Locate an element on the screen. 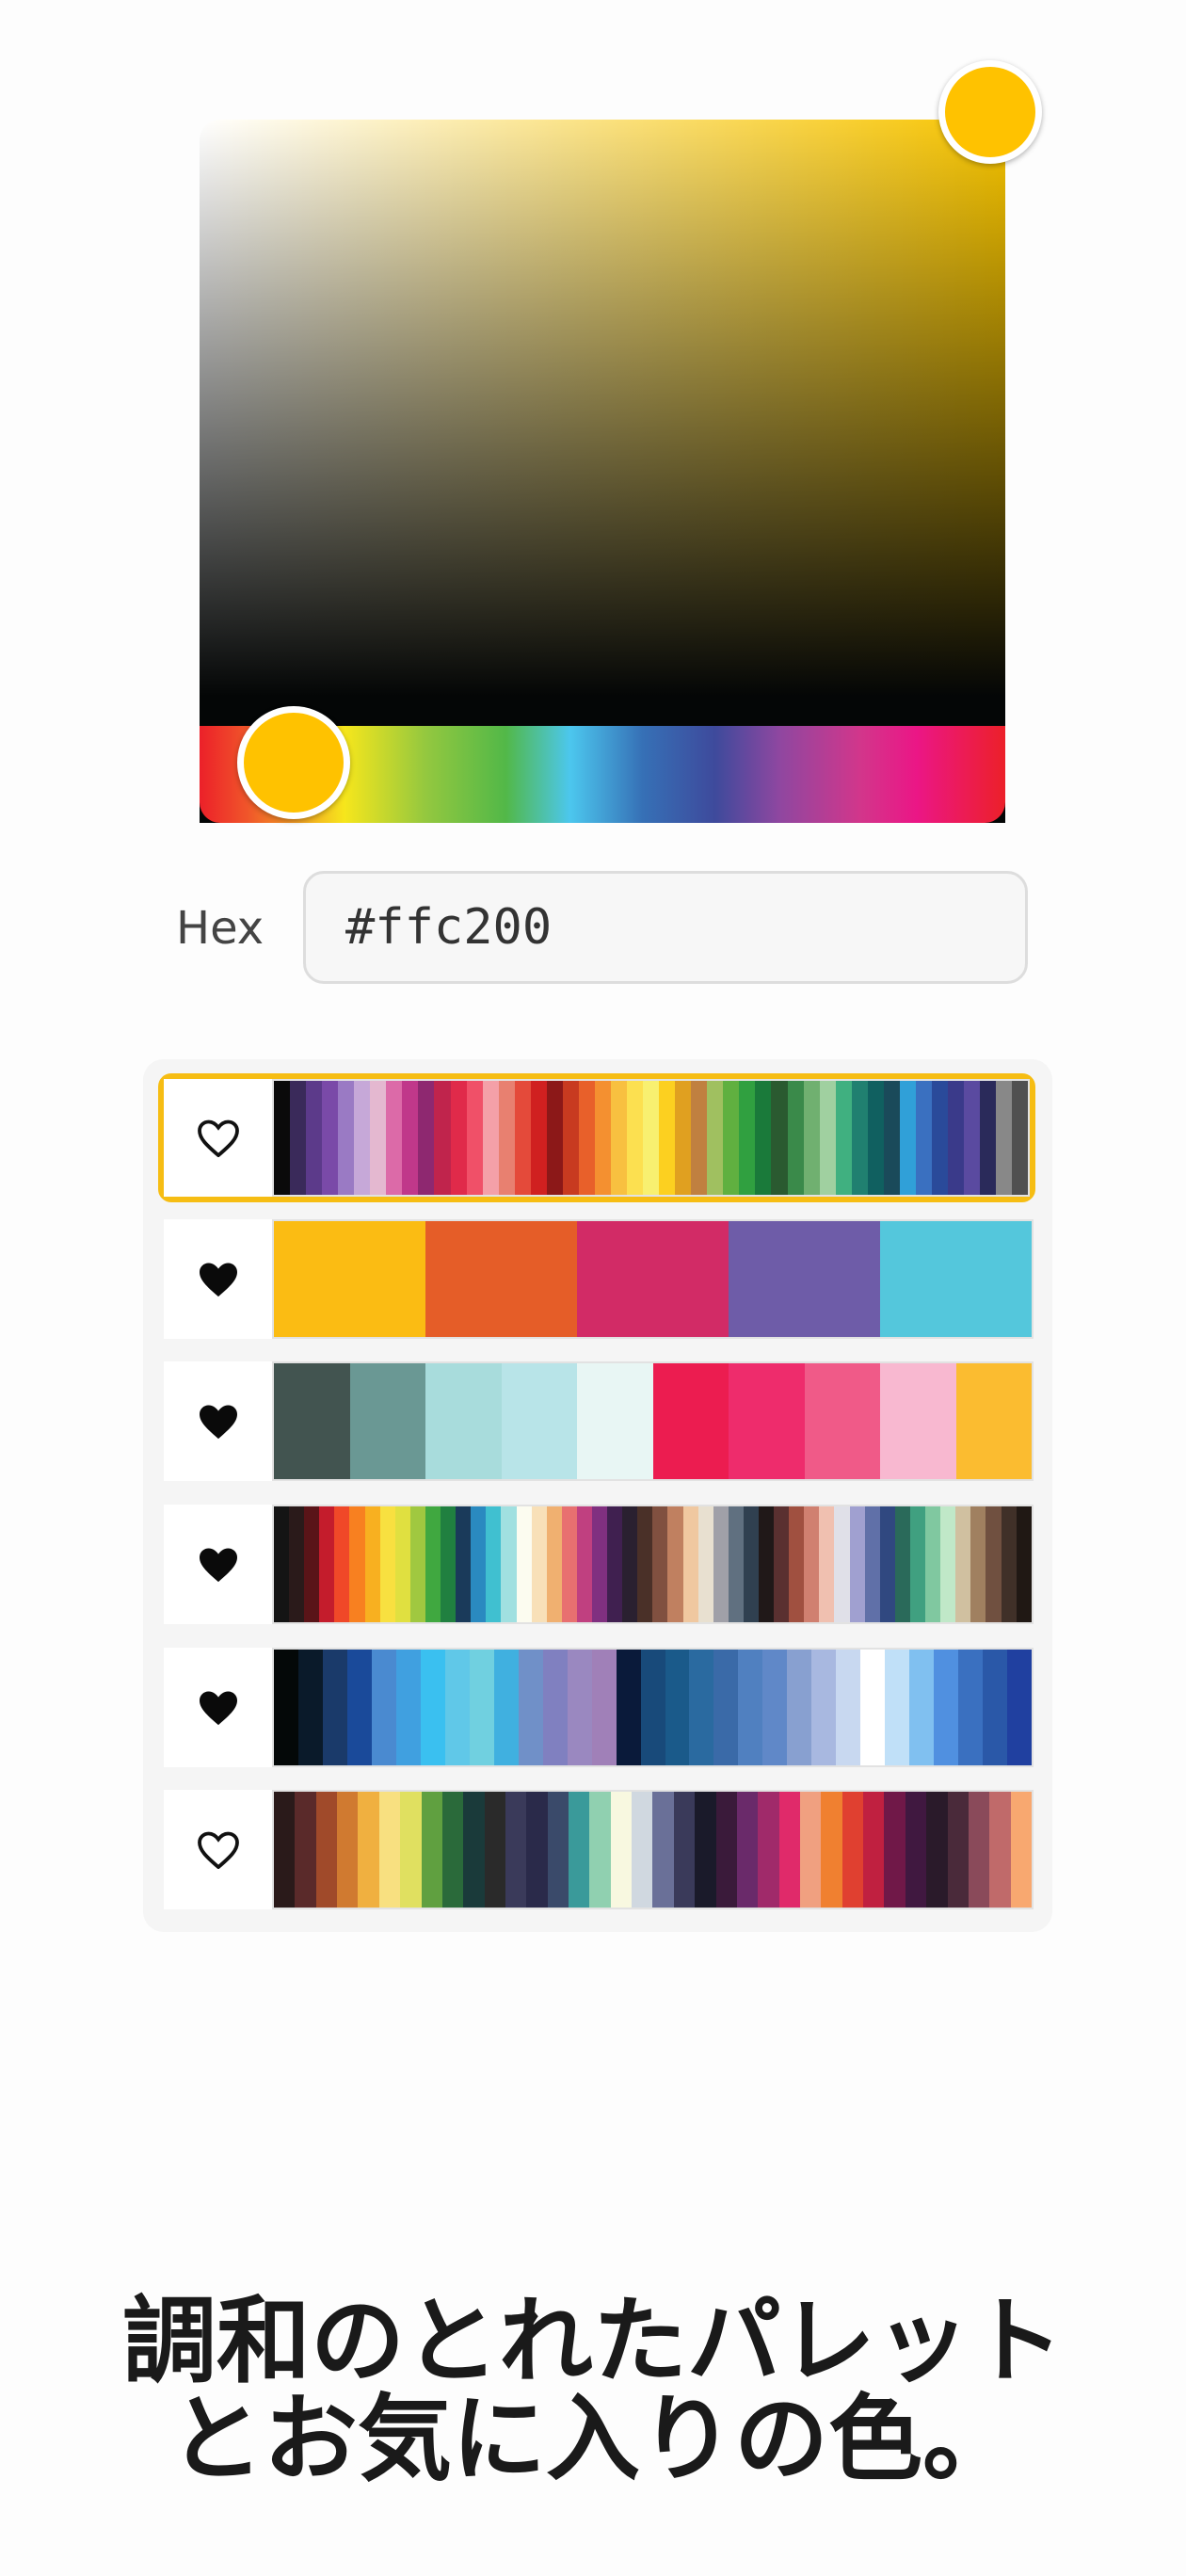 The height and width of the screenshot is (2576, 1186). hue-slider-thumb is located at coordinates (293, 762).